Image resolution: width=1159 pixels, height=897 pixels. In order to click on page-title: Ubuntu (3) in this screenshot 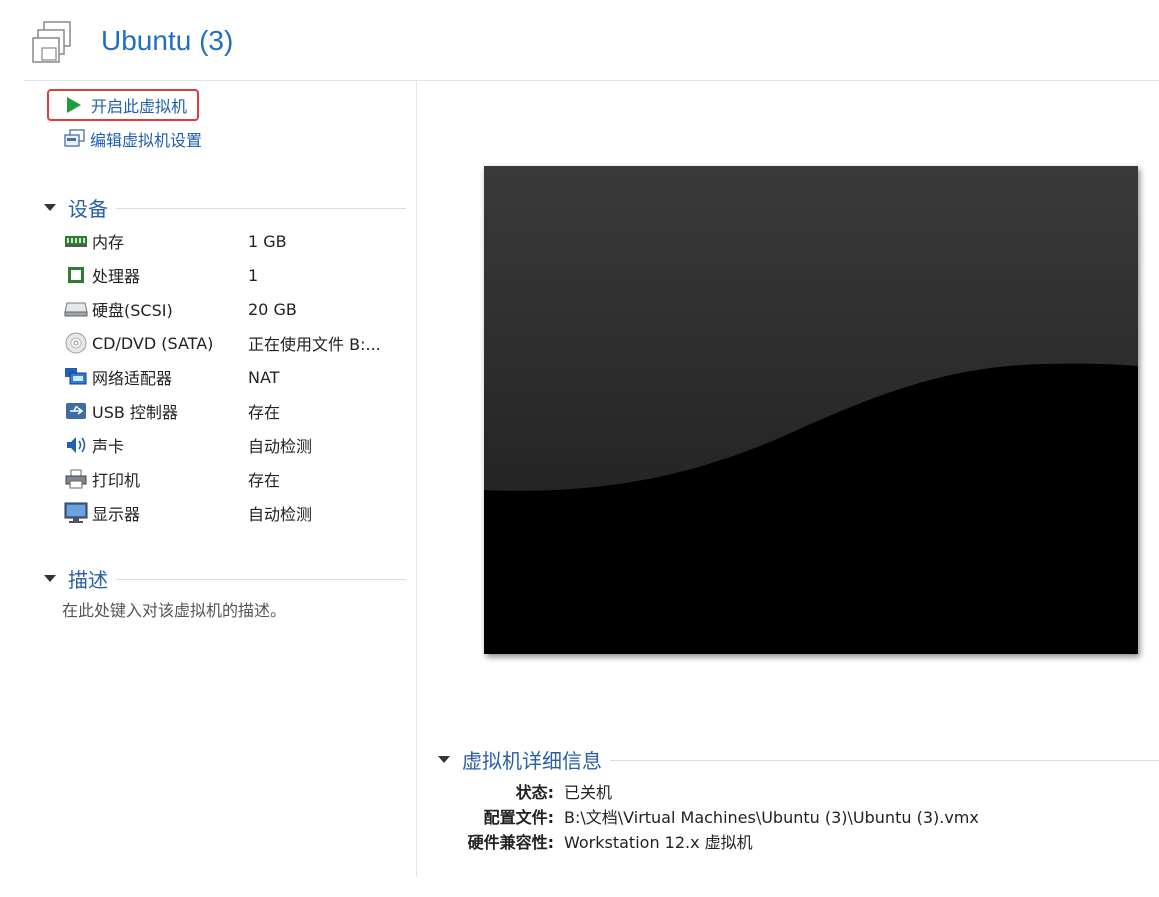, I will do `click(167, 40)`.